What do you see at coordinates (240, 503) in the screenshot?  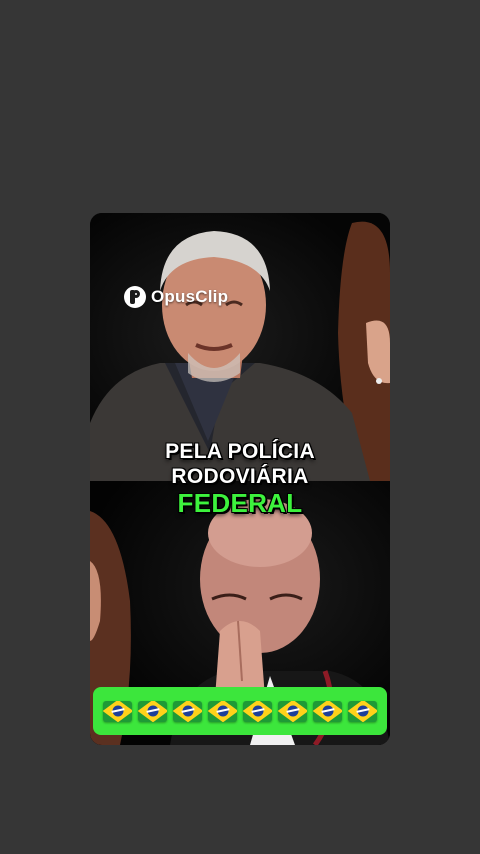 I see `caption-line-3-highlight: FEDERAL` at bounding box center [240, 503].